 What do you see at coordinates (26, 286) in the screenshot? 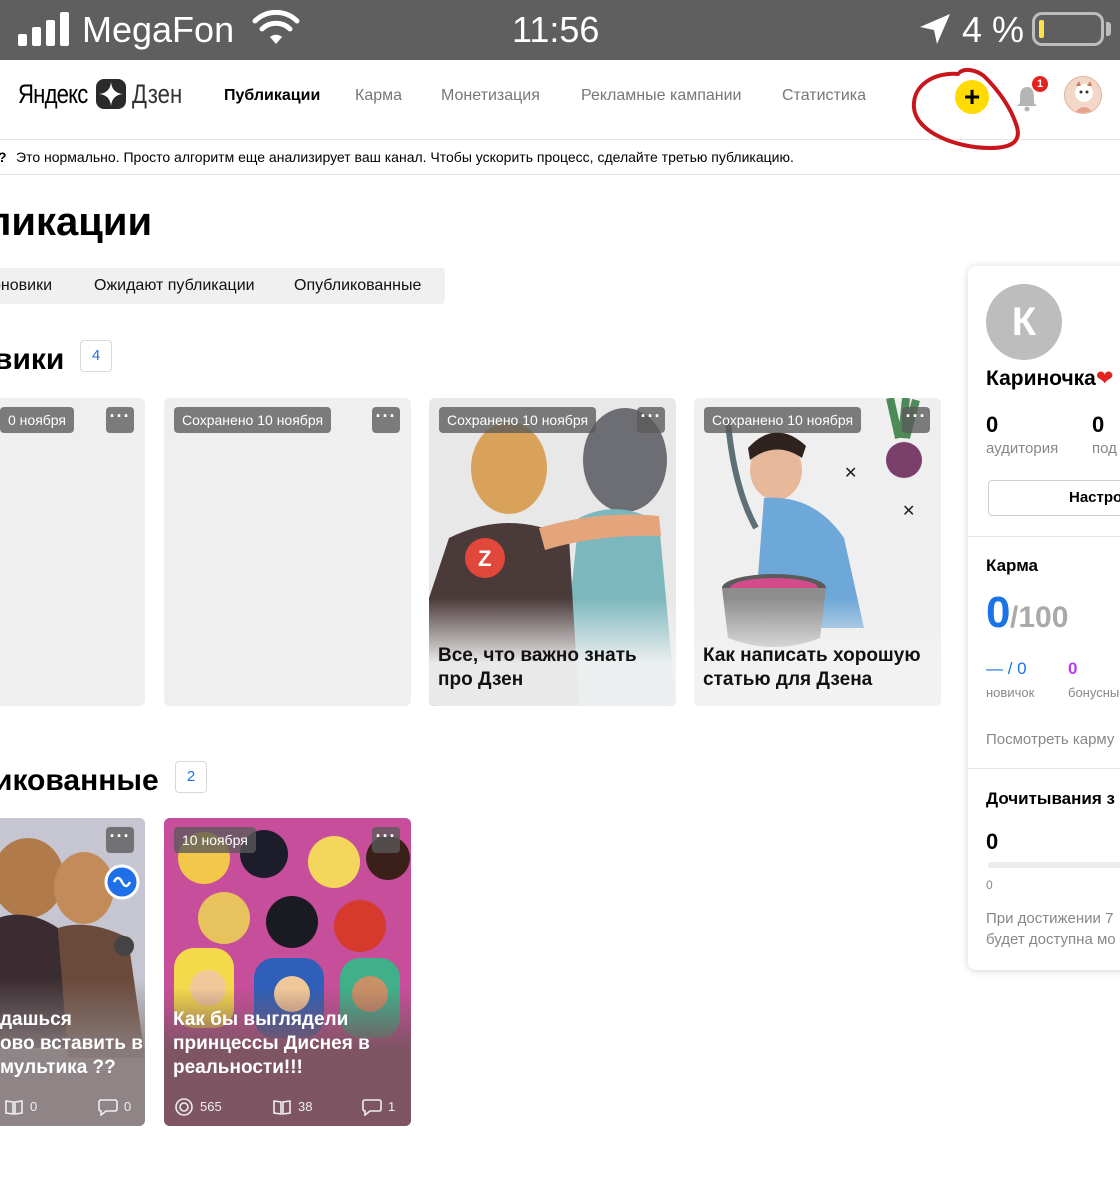
I see `tab-drafts: рновики` at bounding box center [26, 286].